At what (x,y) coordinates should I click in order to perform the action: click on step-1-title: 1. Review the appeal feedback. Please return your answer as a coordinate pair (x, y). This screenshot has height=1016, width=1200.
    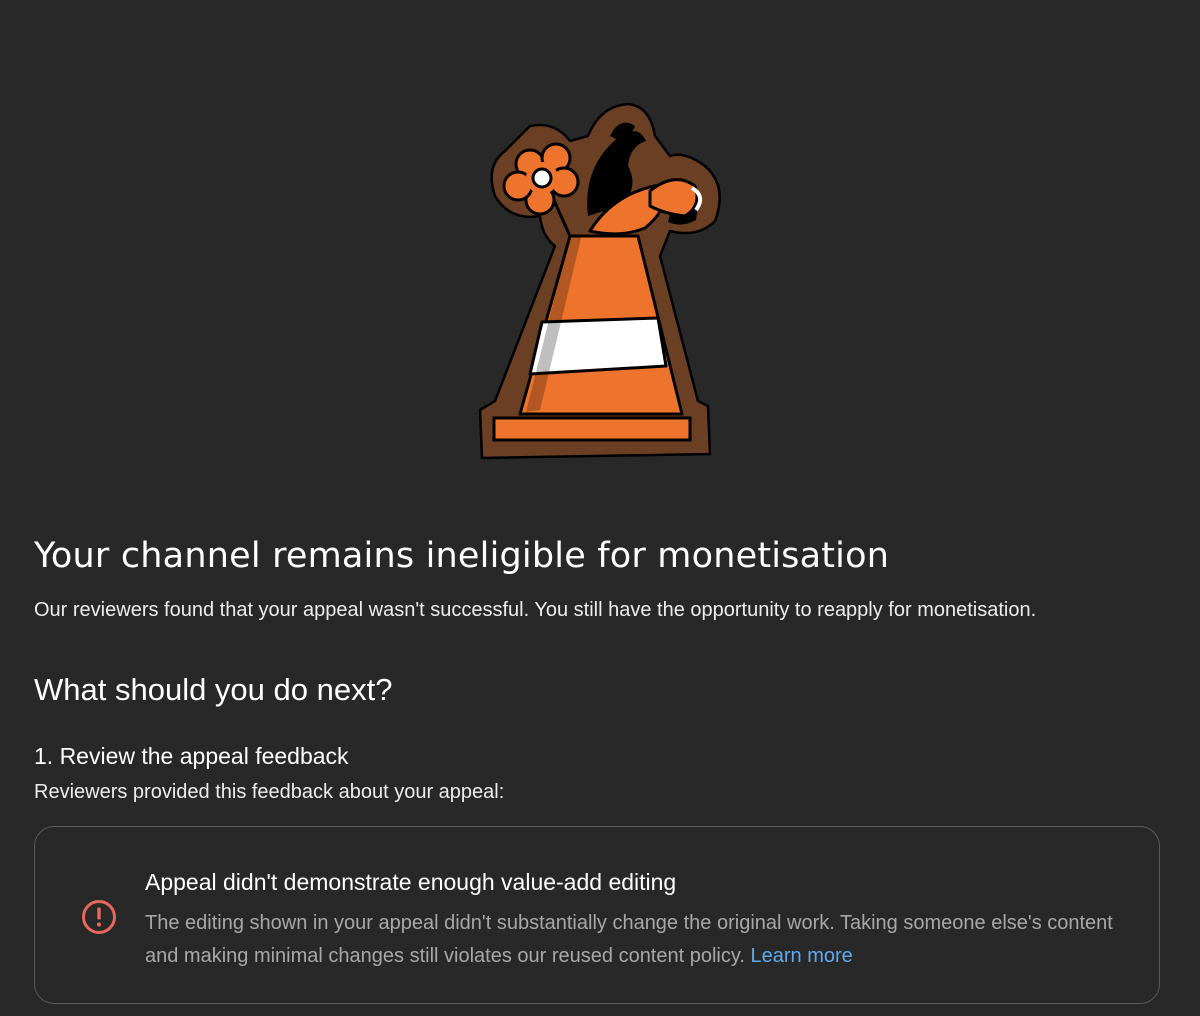
    Looking at the image, I should click on (191, 756).